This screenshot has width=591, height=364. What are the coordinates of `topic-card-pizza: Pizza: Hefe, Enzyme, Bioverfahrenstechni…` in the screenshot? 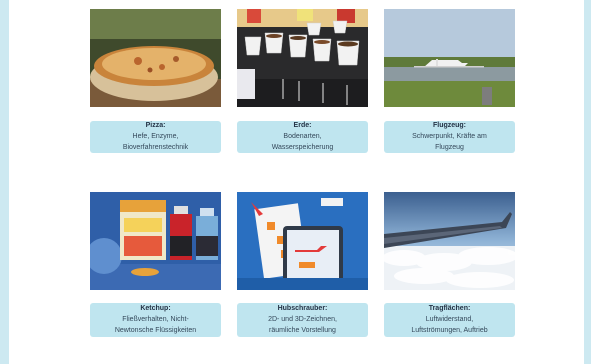 It's located at (155, 137).